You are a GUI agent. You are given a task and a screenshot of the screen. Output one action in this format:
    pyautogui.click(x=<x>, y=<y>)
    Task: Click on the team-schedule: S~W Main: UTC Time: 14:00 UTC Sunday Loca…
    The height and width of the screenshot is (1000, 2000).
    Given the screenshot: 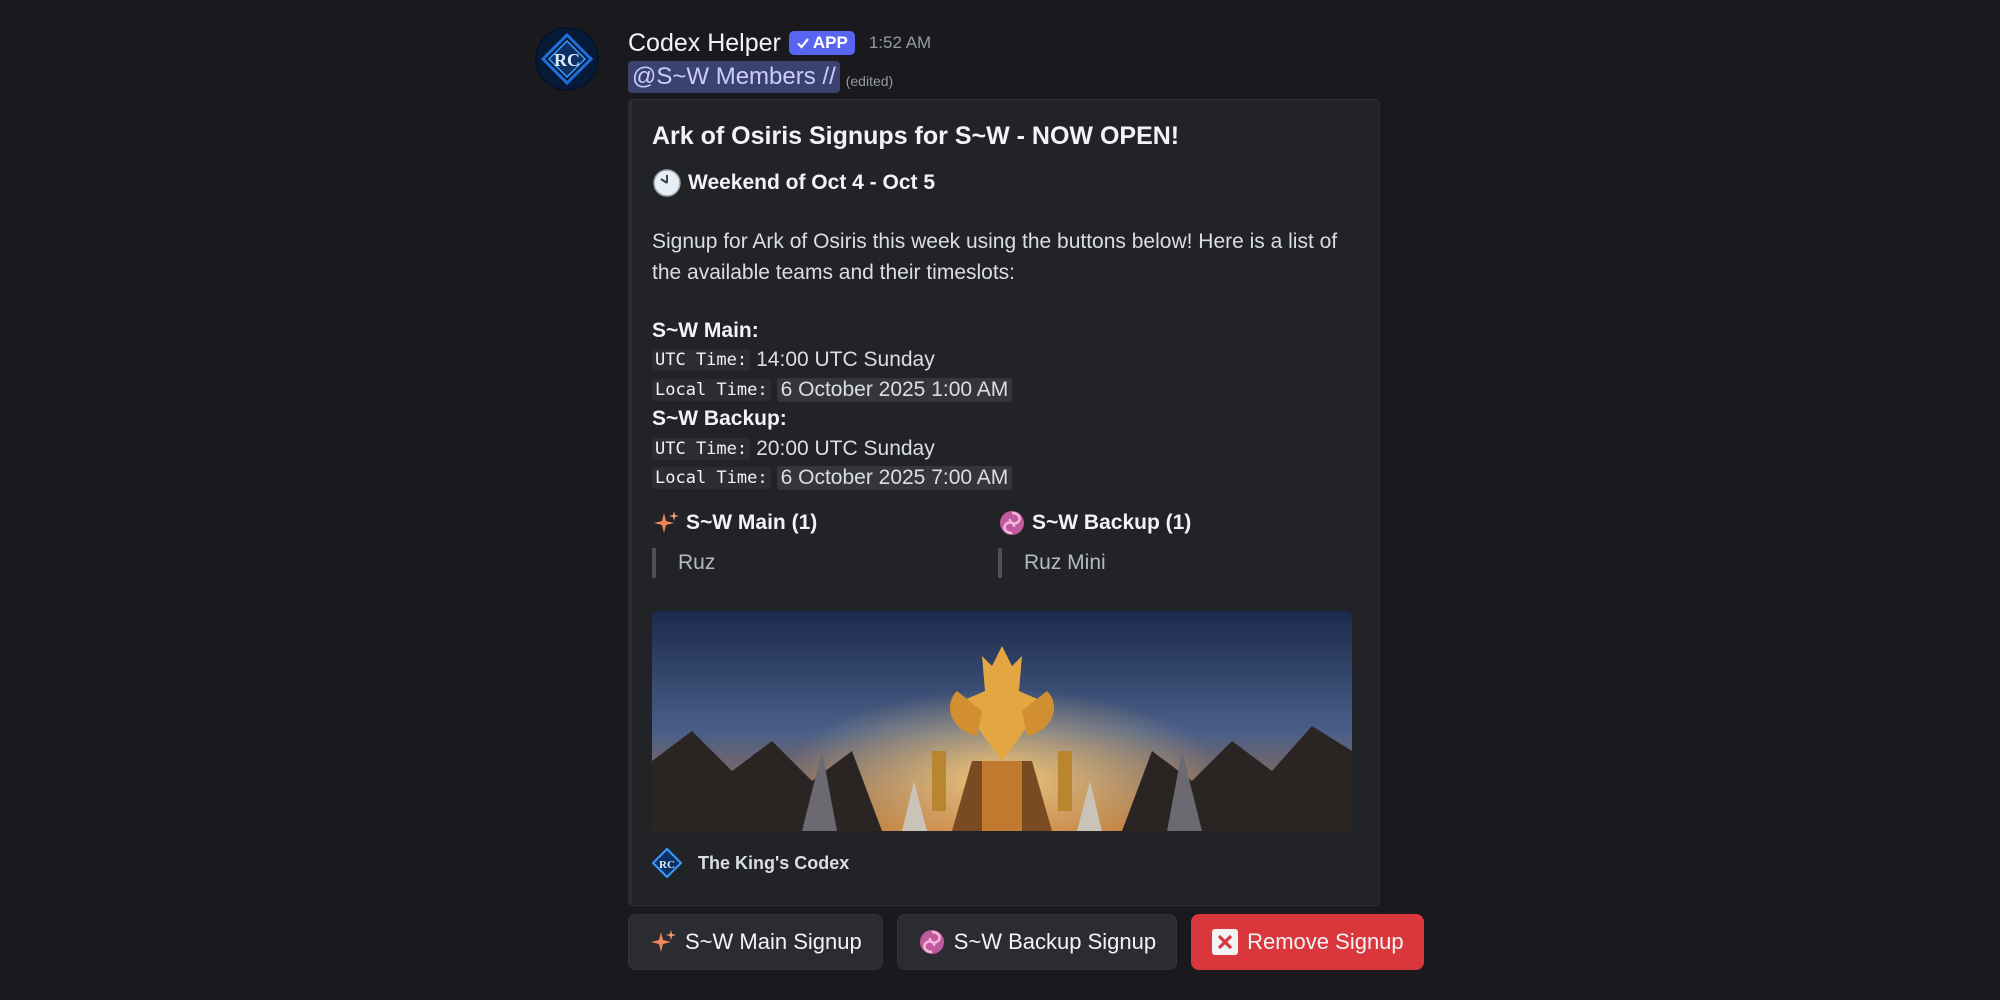 What is the action you would take?
    pyautogui.click(x=832, y=404)
    